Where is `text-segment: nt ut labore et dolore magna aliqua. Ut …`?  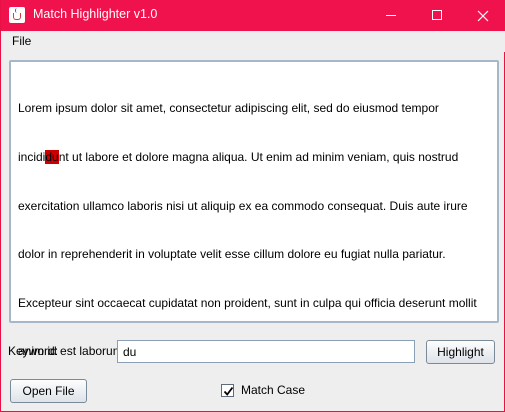
text-segment: nt ut labore et dolore magna aliqua. Ut … is located at coordinates (258, 157).